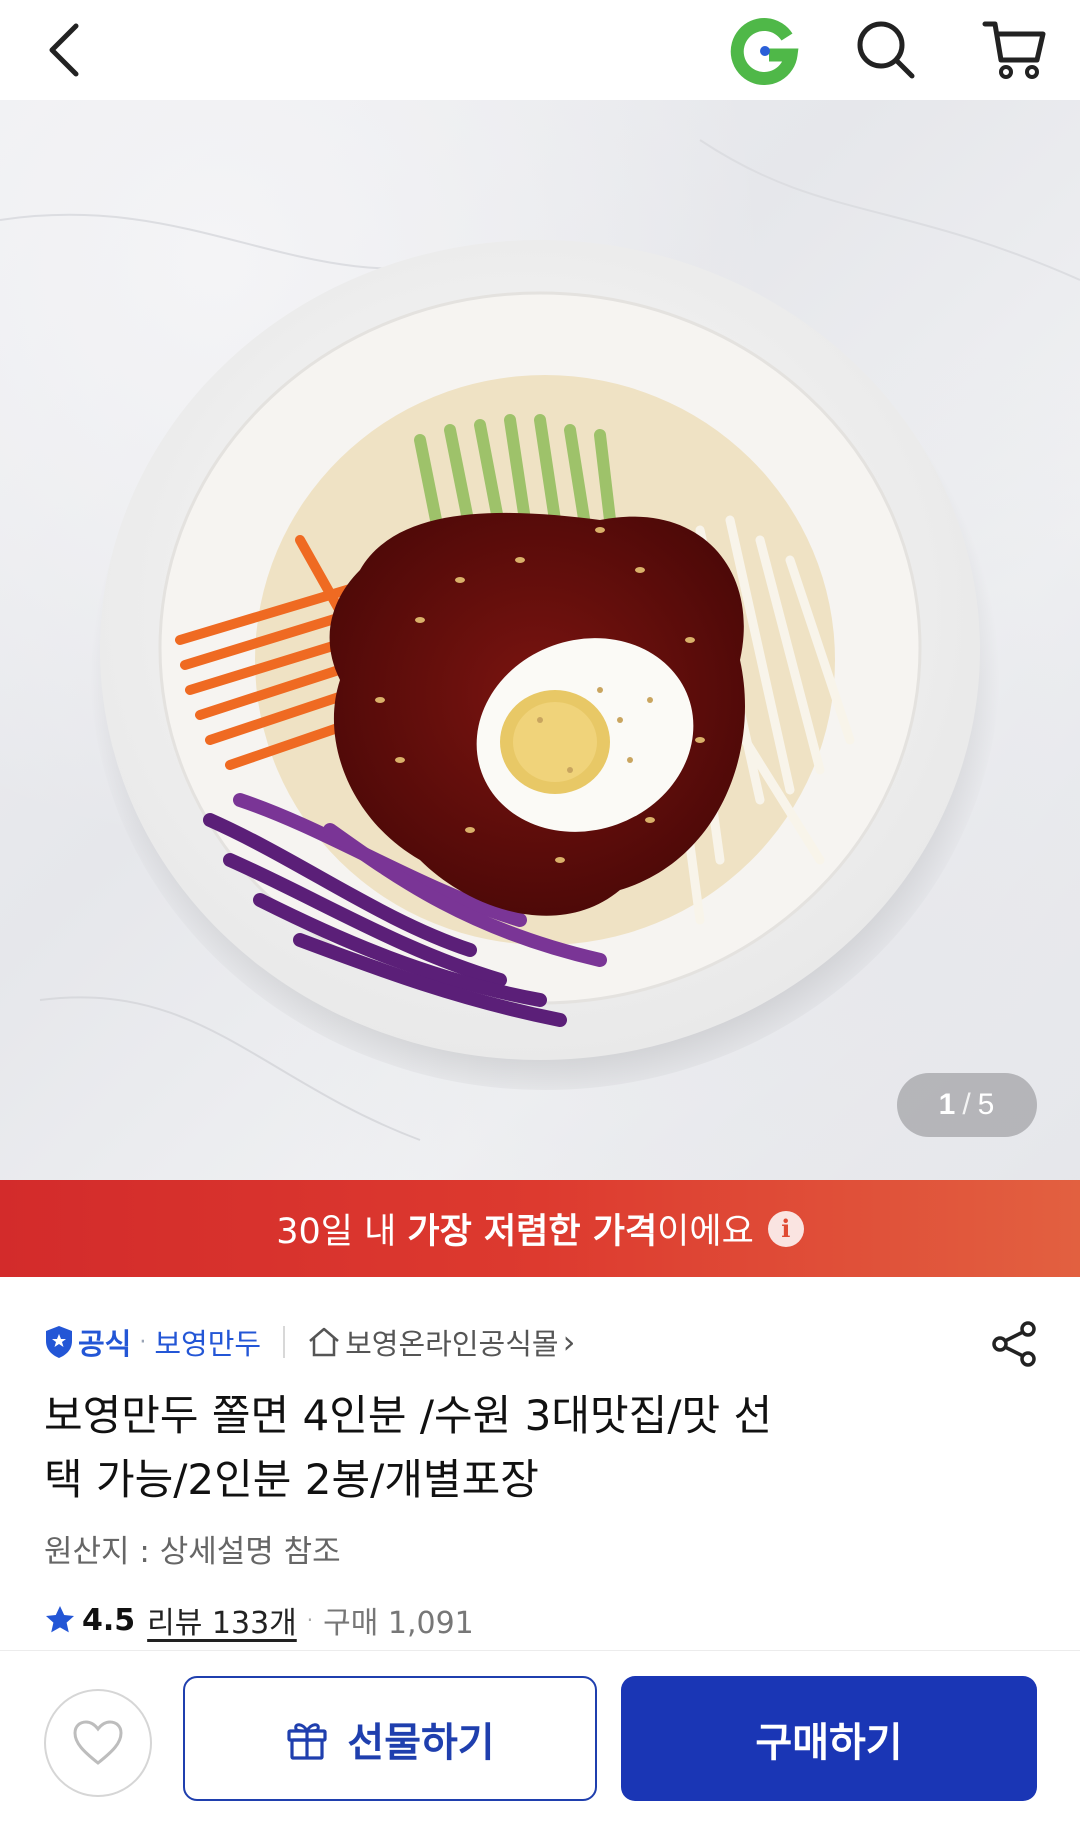  What do you see at coordinates (109, 1620) in the screenshot?
I see `rating-value: 4.5` at bounding box center [109, 1620].